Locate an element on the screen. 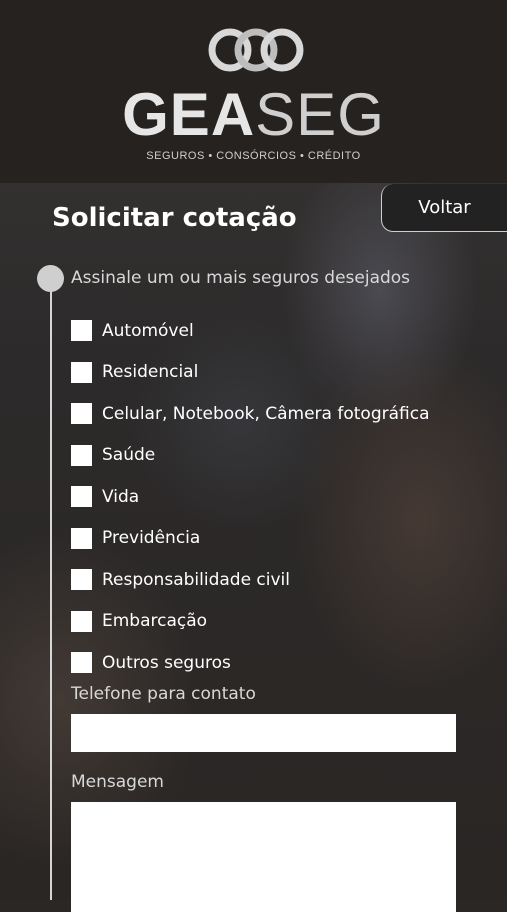  option-label: Previdência is located at coordinates (151, 538).